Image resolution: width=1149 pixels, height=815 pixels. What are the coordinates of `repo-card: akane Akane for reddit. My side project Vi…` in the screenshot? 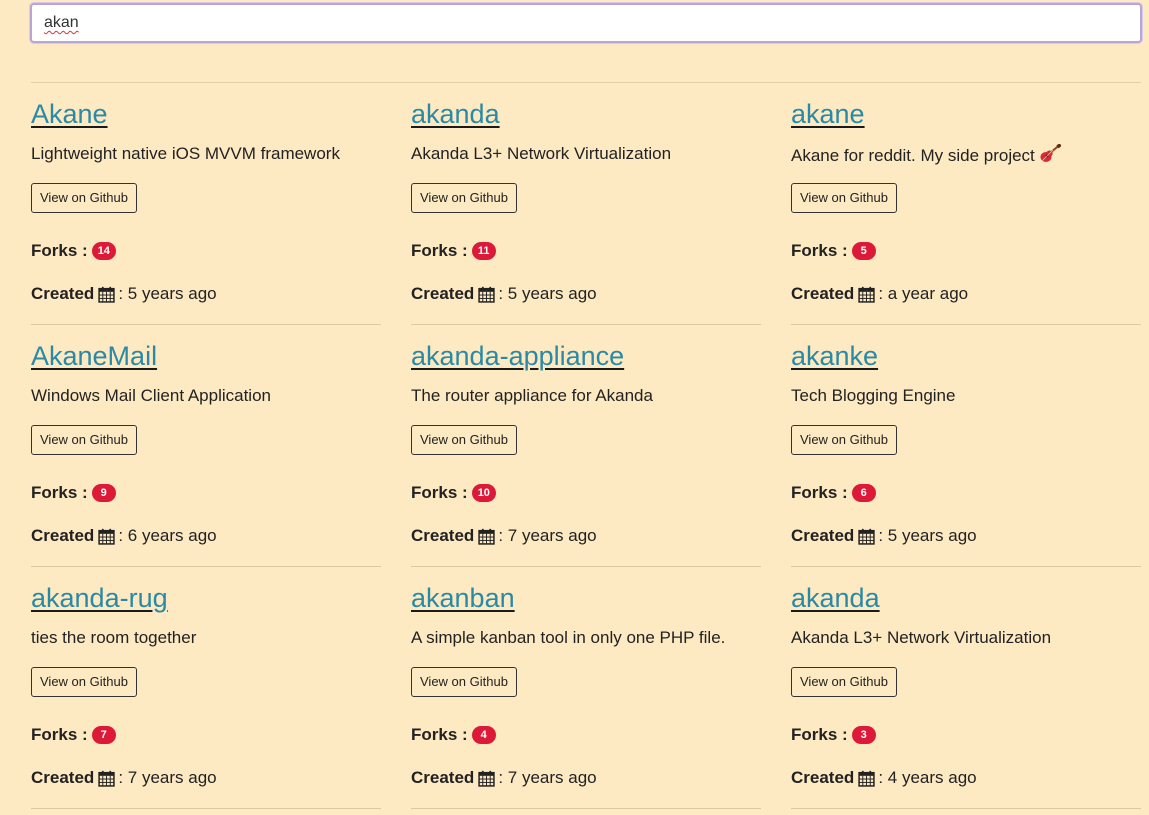 It's located at (966, 204).